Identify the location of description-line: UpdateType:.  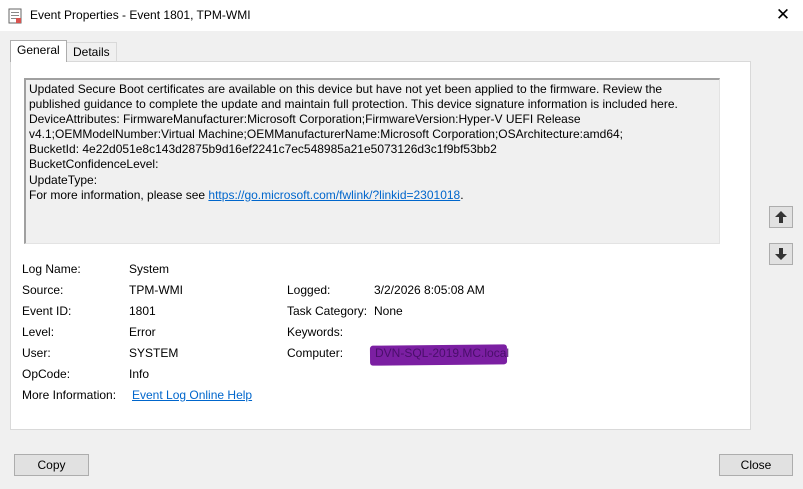
(63, 179).